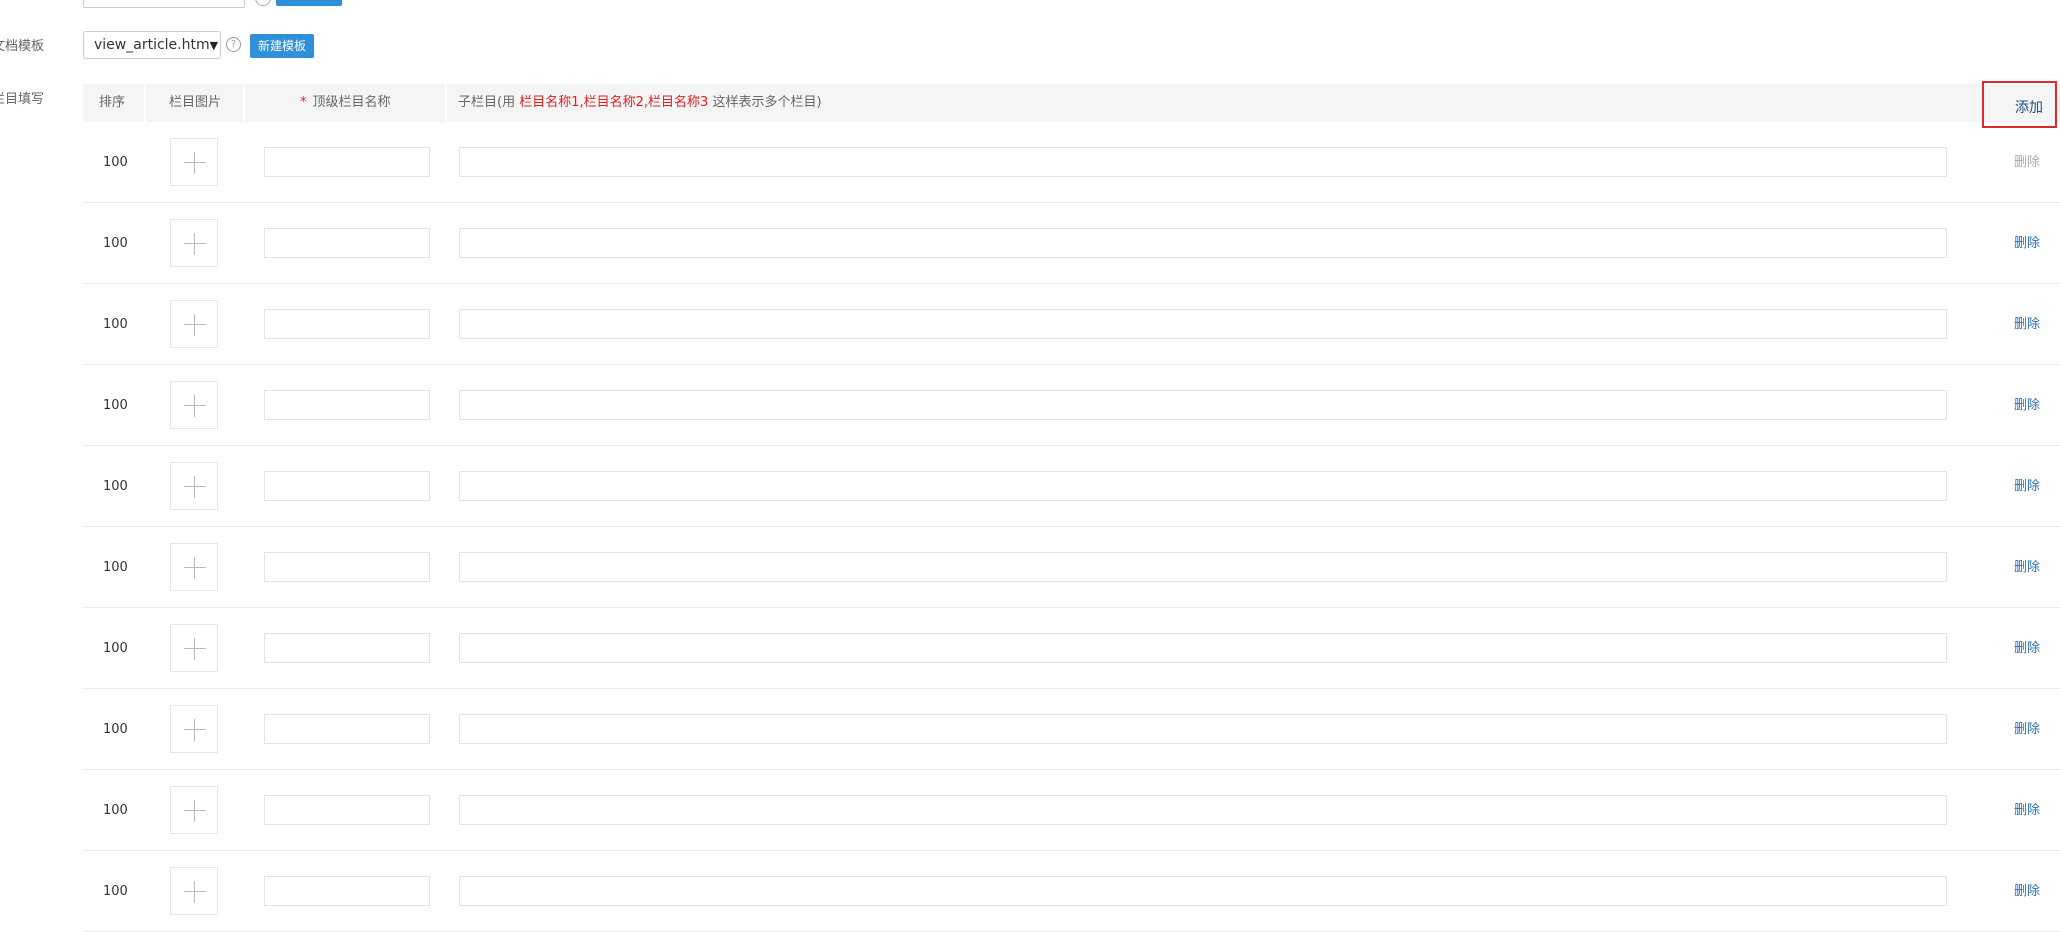 The height and width of the screenshot is (932, 2060). What do you see at coordinates (195, 102) in the screenshot?
I see `header-image: 栏目图片` at bounding box center [195, 102].